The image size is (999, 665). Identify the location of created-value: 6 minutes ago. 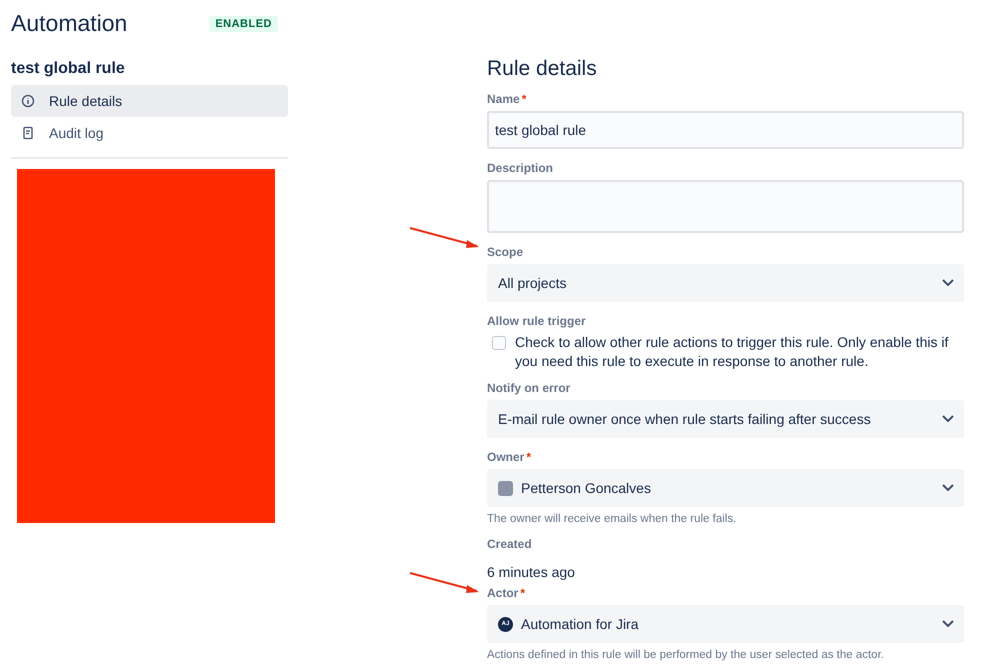
(531, 571).